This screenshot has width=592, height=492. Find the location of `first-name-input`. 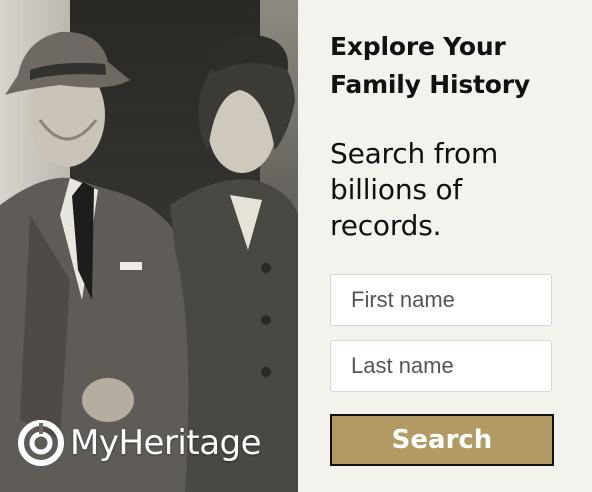

first-name-input is located at coordinates (441, 300).